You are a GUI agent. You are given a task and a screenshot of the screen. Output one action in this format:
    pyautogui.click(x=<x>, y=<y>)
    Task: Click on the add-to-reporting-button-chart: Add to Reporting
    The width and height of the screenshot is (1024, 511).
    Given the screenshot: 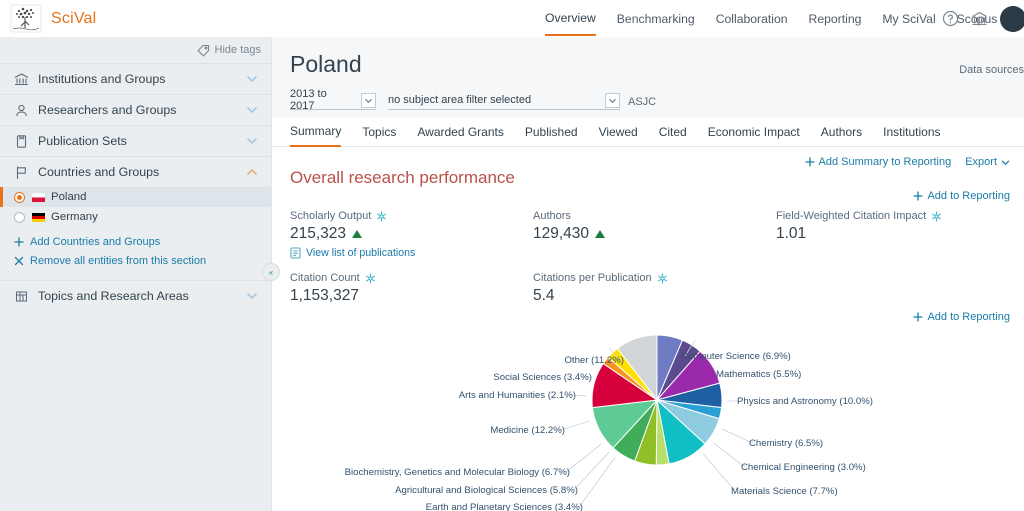 What is the action you would take?
    pyautogui.click(x=961, y=317)
    